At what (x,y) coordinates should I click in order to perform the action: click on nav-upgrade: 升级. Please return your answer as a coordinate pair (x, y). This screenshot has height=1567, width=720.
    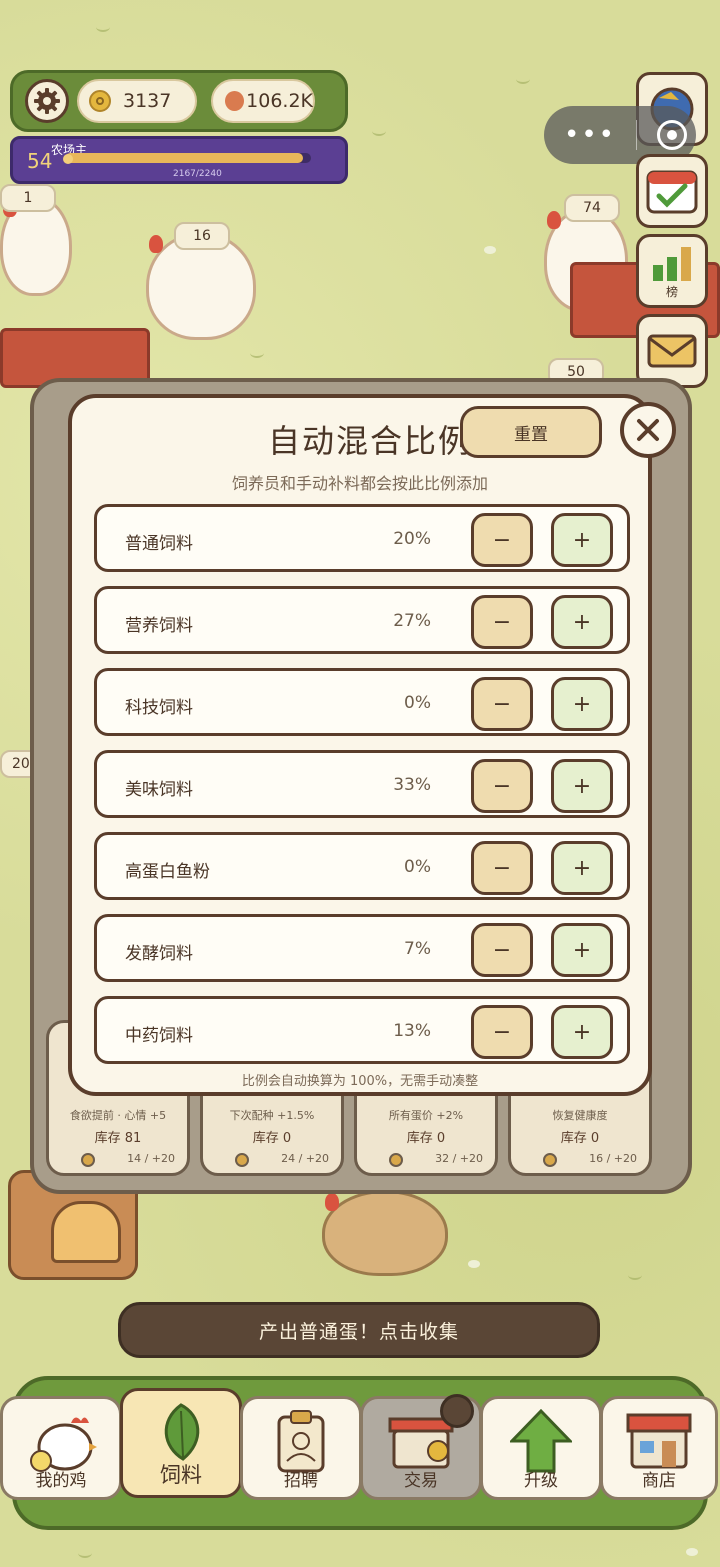
    Looking at the image, I should click on (541, 1448).